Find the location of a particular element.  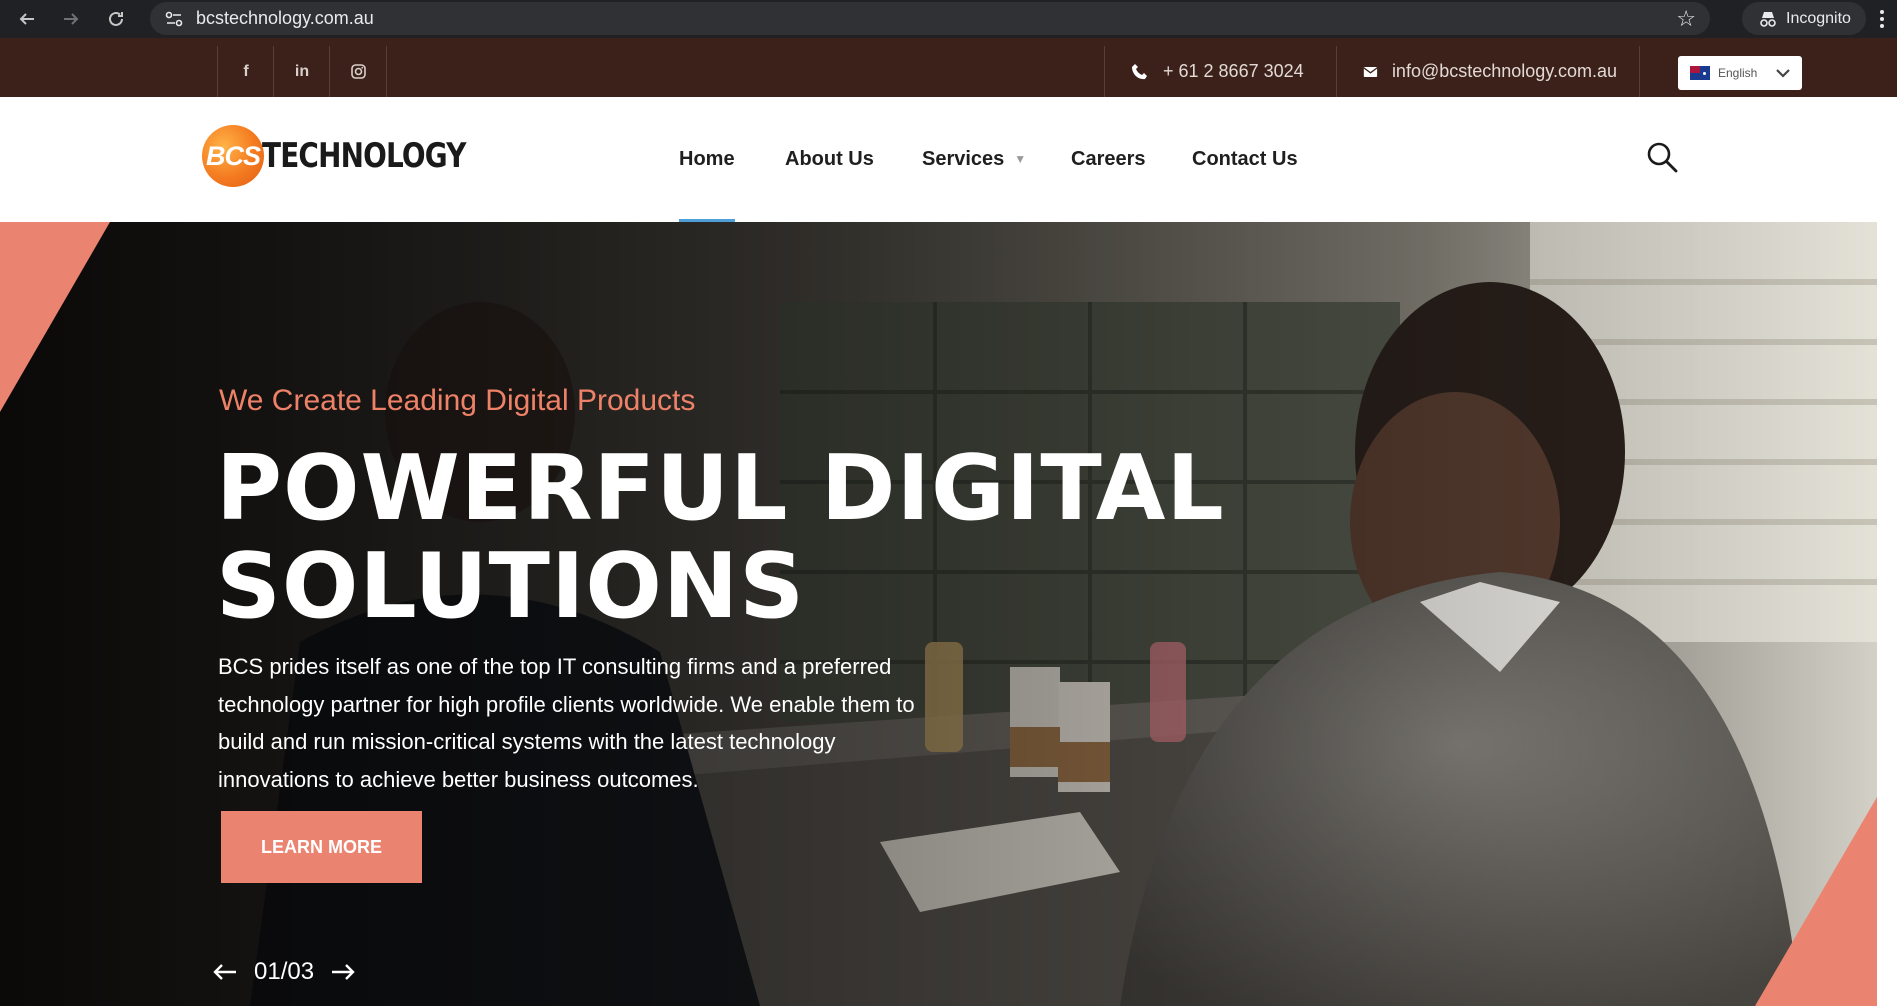

language-label: English is located at coordinates (1738, 73).